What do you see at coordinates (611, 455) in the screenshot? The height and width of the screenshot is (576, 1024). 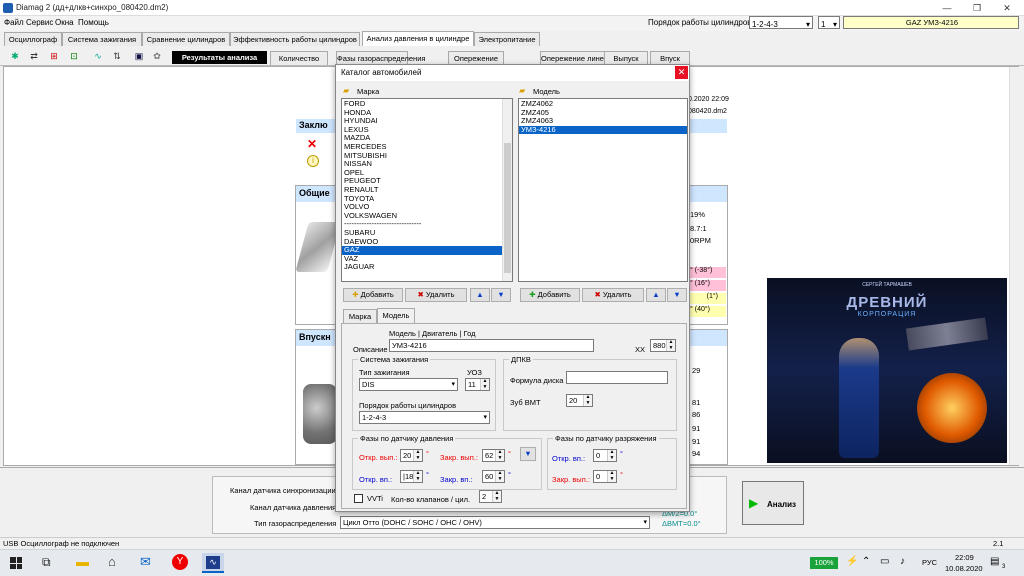 I see `vac-int-open-spinner: ▲ ▼` at bounding box center [611, 455].